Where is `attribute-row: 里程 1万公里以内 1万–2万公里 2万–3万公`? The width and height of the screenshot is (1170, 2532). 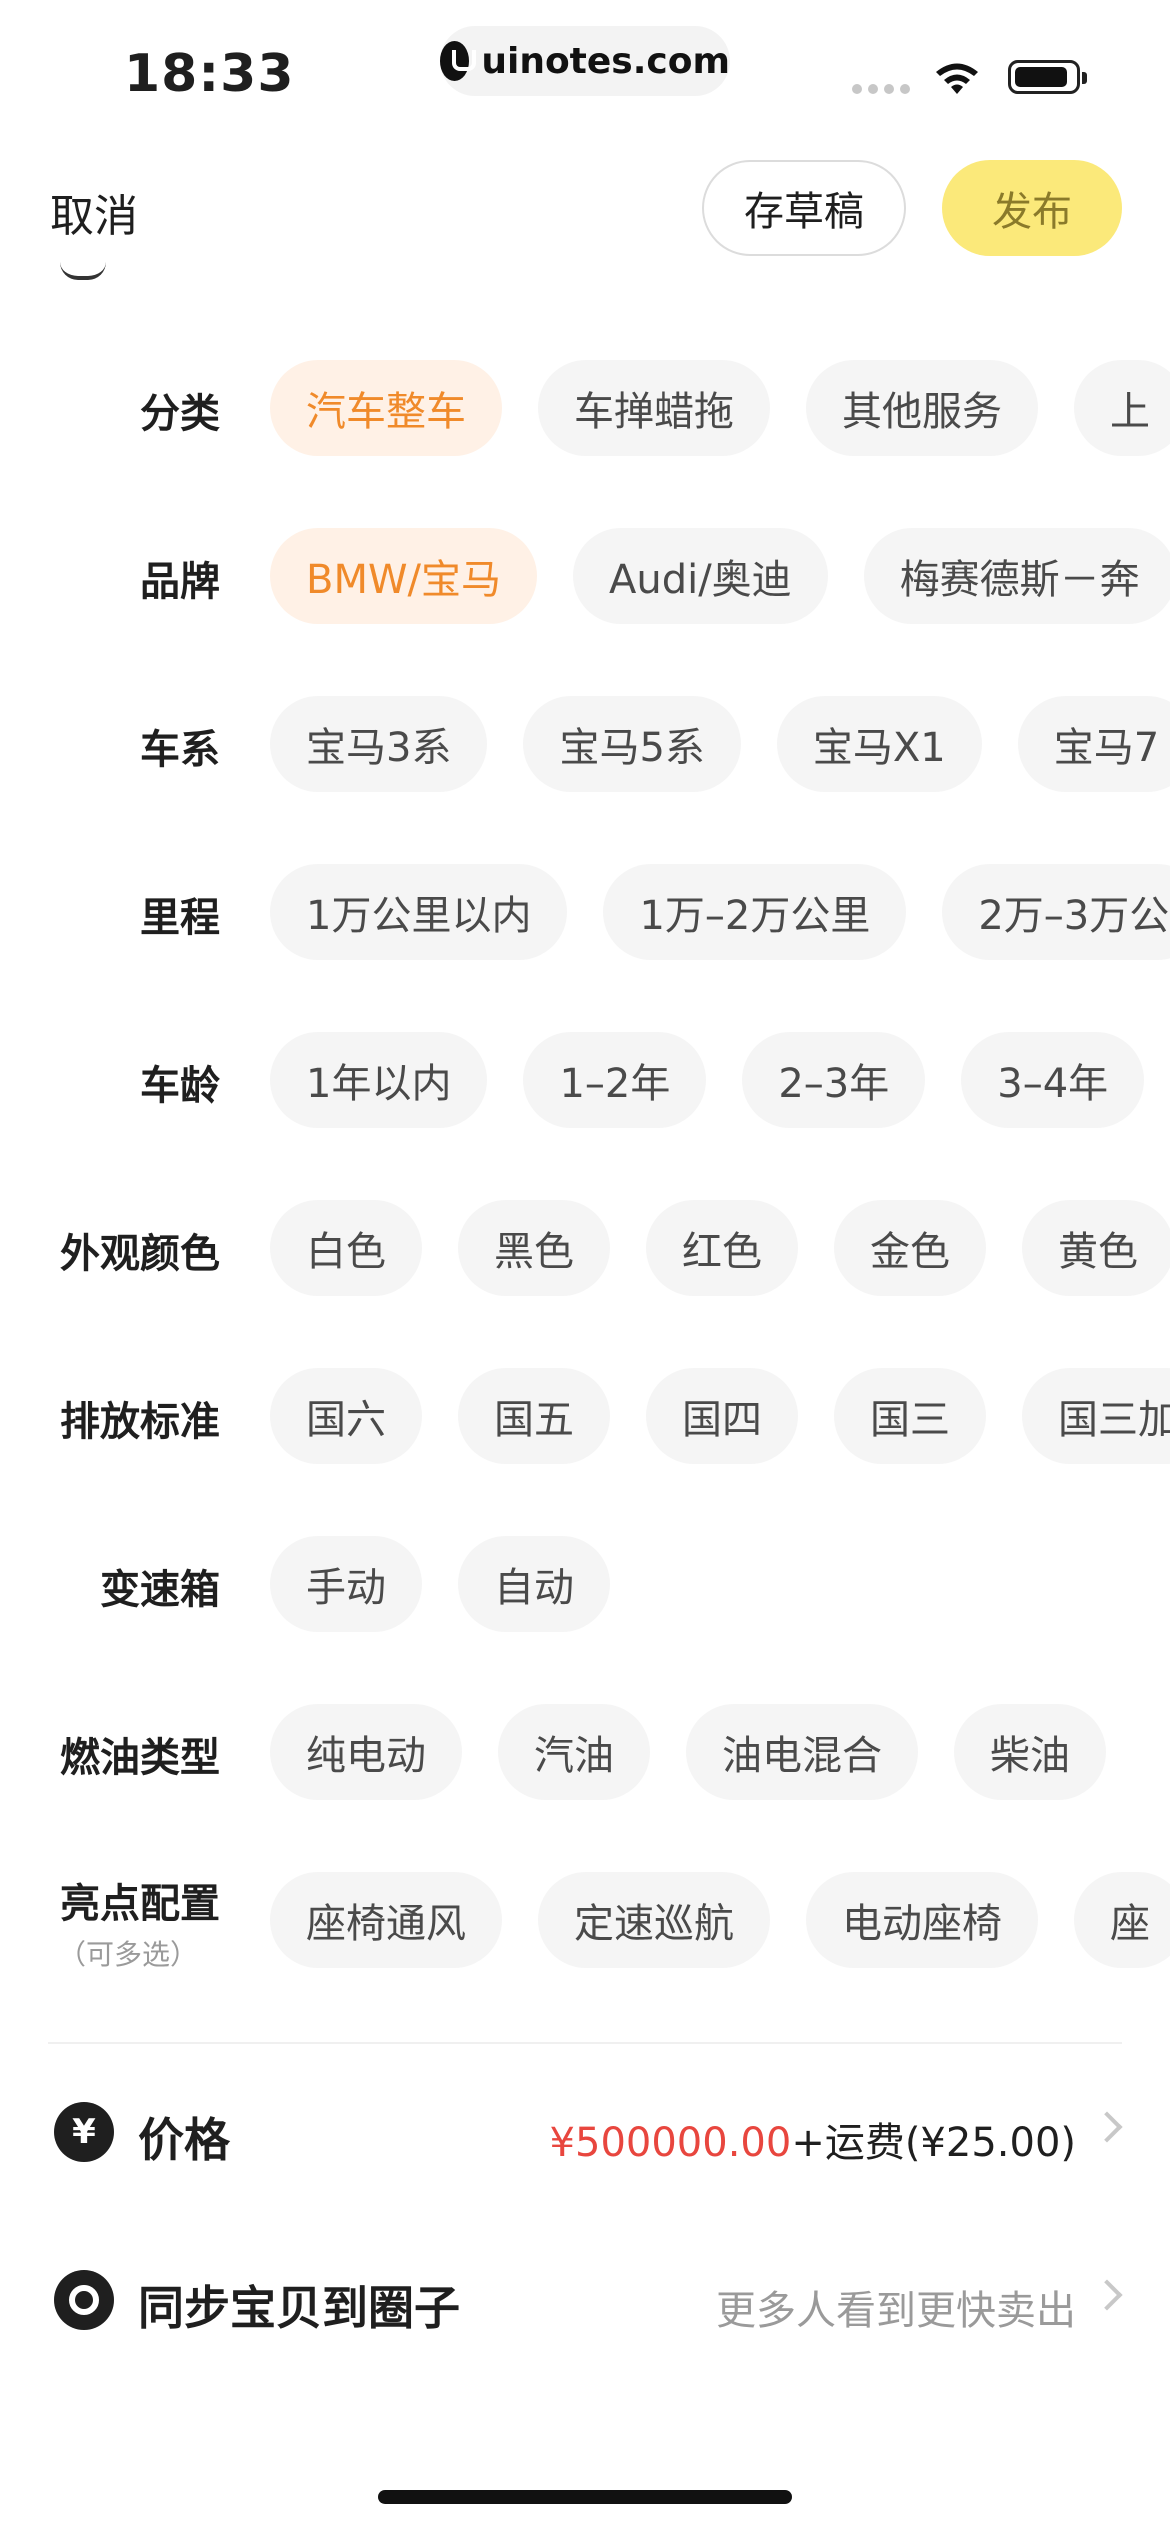
attribute-row: 里程 1万公里以内 1万–2万公里 2万–3万公 is located at coordinates (585, 914).